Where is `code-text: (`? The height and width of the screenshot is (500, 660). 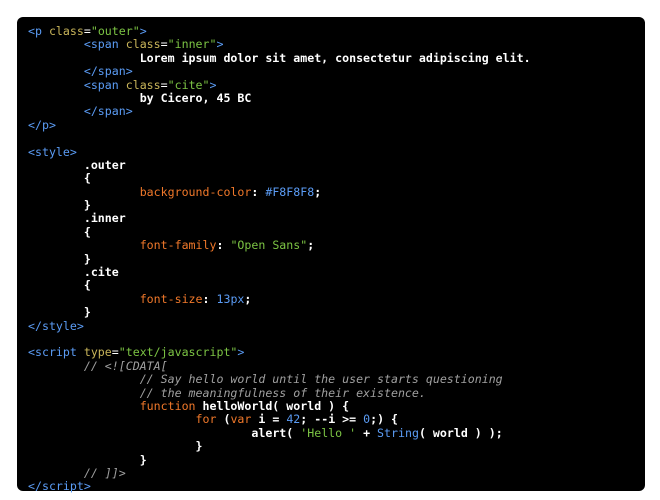 code-text: ( is located at coordinates (223, 419).